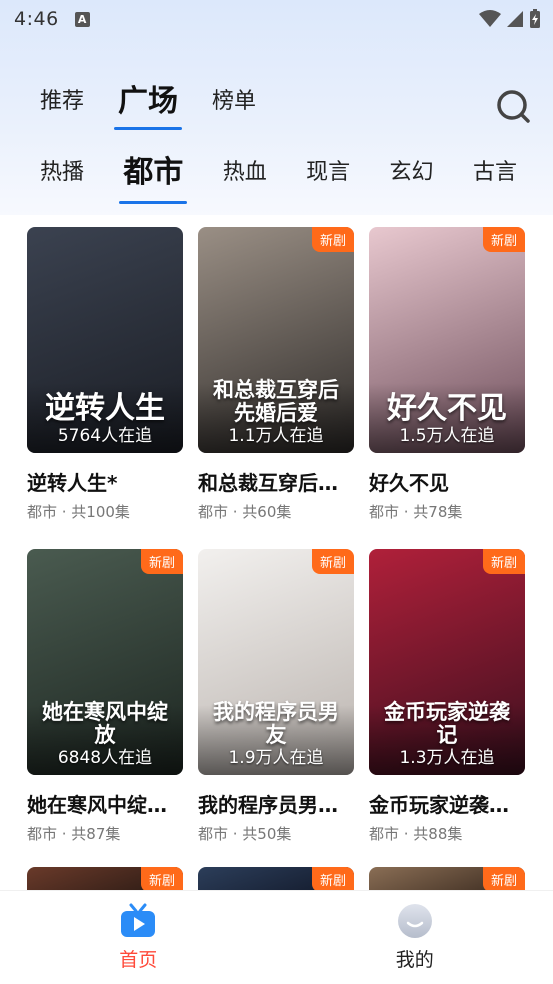 The width and height of the screenshot is (553, 984). I want to click on drama-card: 我的程序员男友 1.9万人在追 新剧我的程序员男… 都市 · 共50集, so click(276, 696).